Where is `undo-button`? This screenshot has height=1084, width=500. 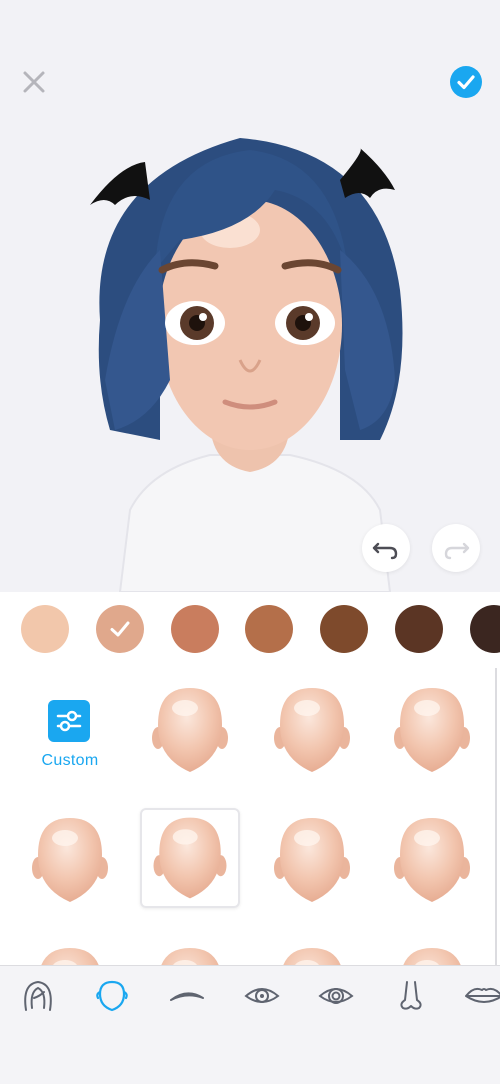 undo-button is located at coordinates (386, 548).